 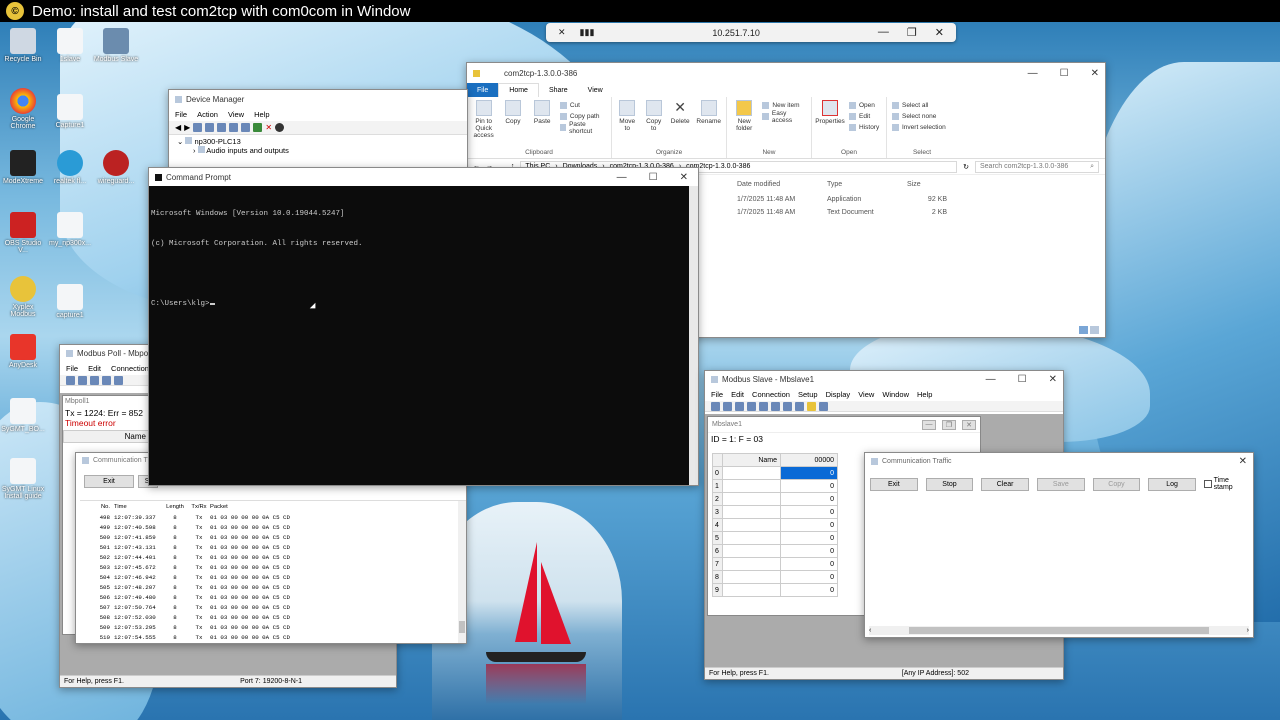 What do you see at coordinates (823, 406) in the screenshot?
I see `about-icon` at bounding box center [823, 406].